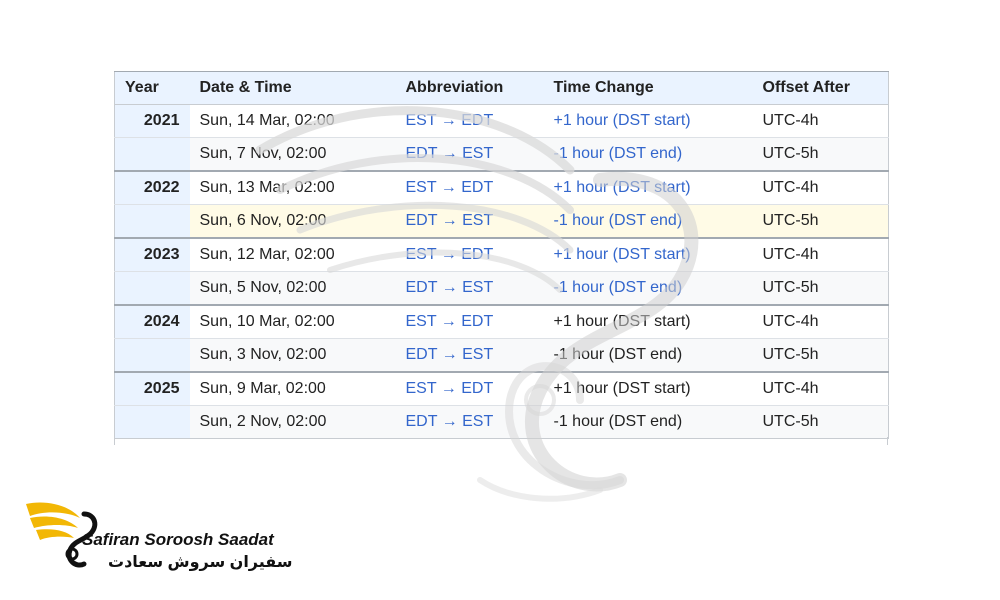 This screenshot has height=600, width=1000. What do you see at coordinates (152, 88) in the screenshot?
I see `header-year: Year` at bounding box center [152, 88].